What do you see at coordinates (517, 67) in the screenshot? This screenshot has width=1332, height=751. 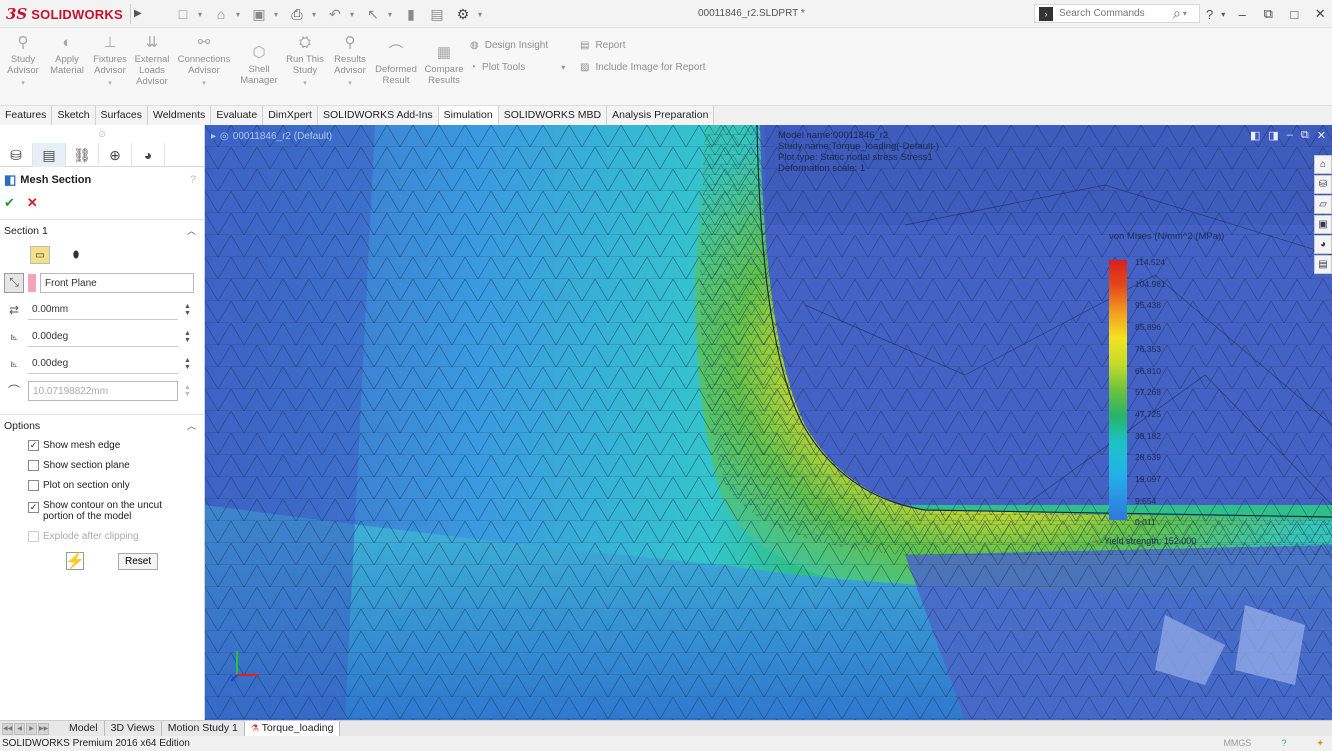 I see `plot-tools-button: ◔ Plot Tools ▾` at bounding box center [517, 67].